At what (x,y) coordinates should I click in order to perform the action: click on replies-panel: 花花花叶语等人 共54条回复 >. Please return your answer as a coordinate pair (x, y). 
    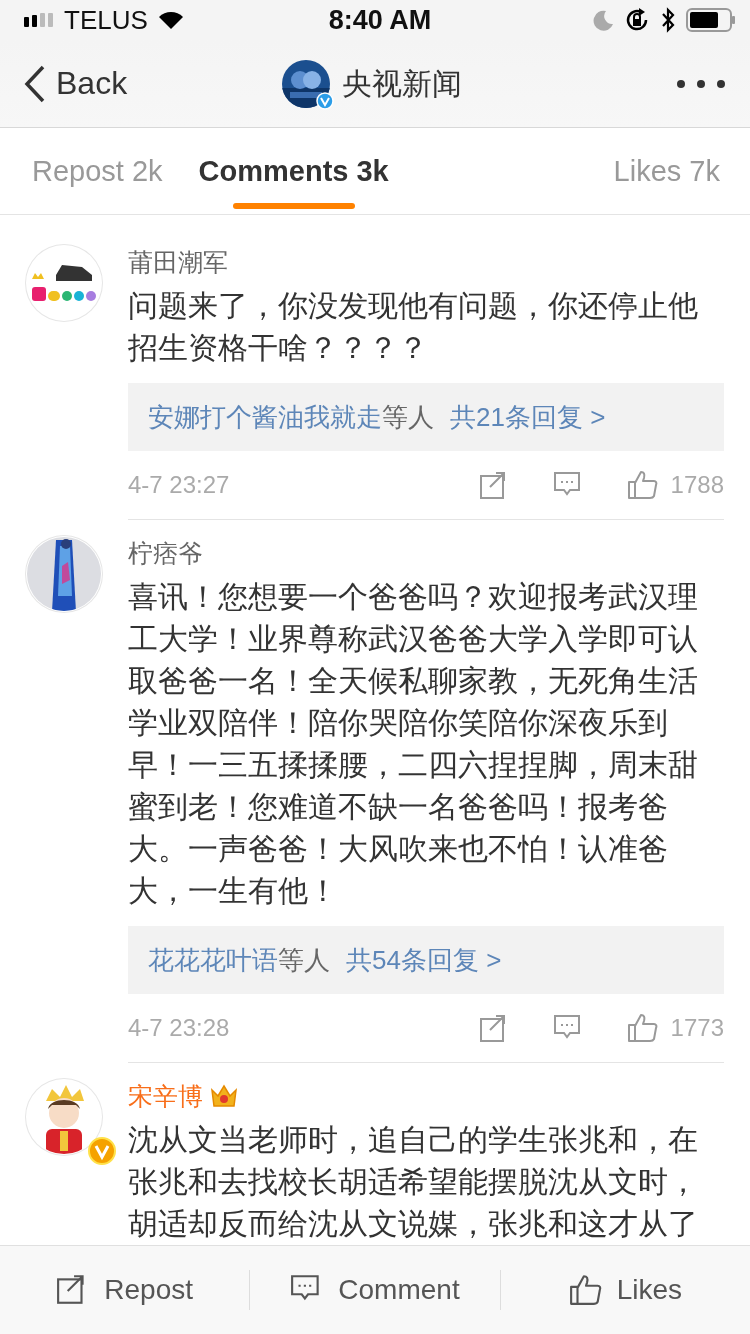
    Looking at the image, I should click on (426, 960).